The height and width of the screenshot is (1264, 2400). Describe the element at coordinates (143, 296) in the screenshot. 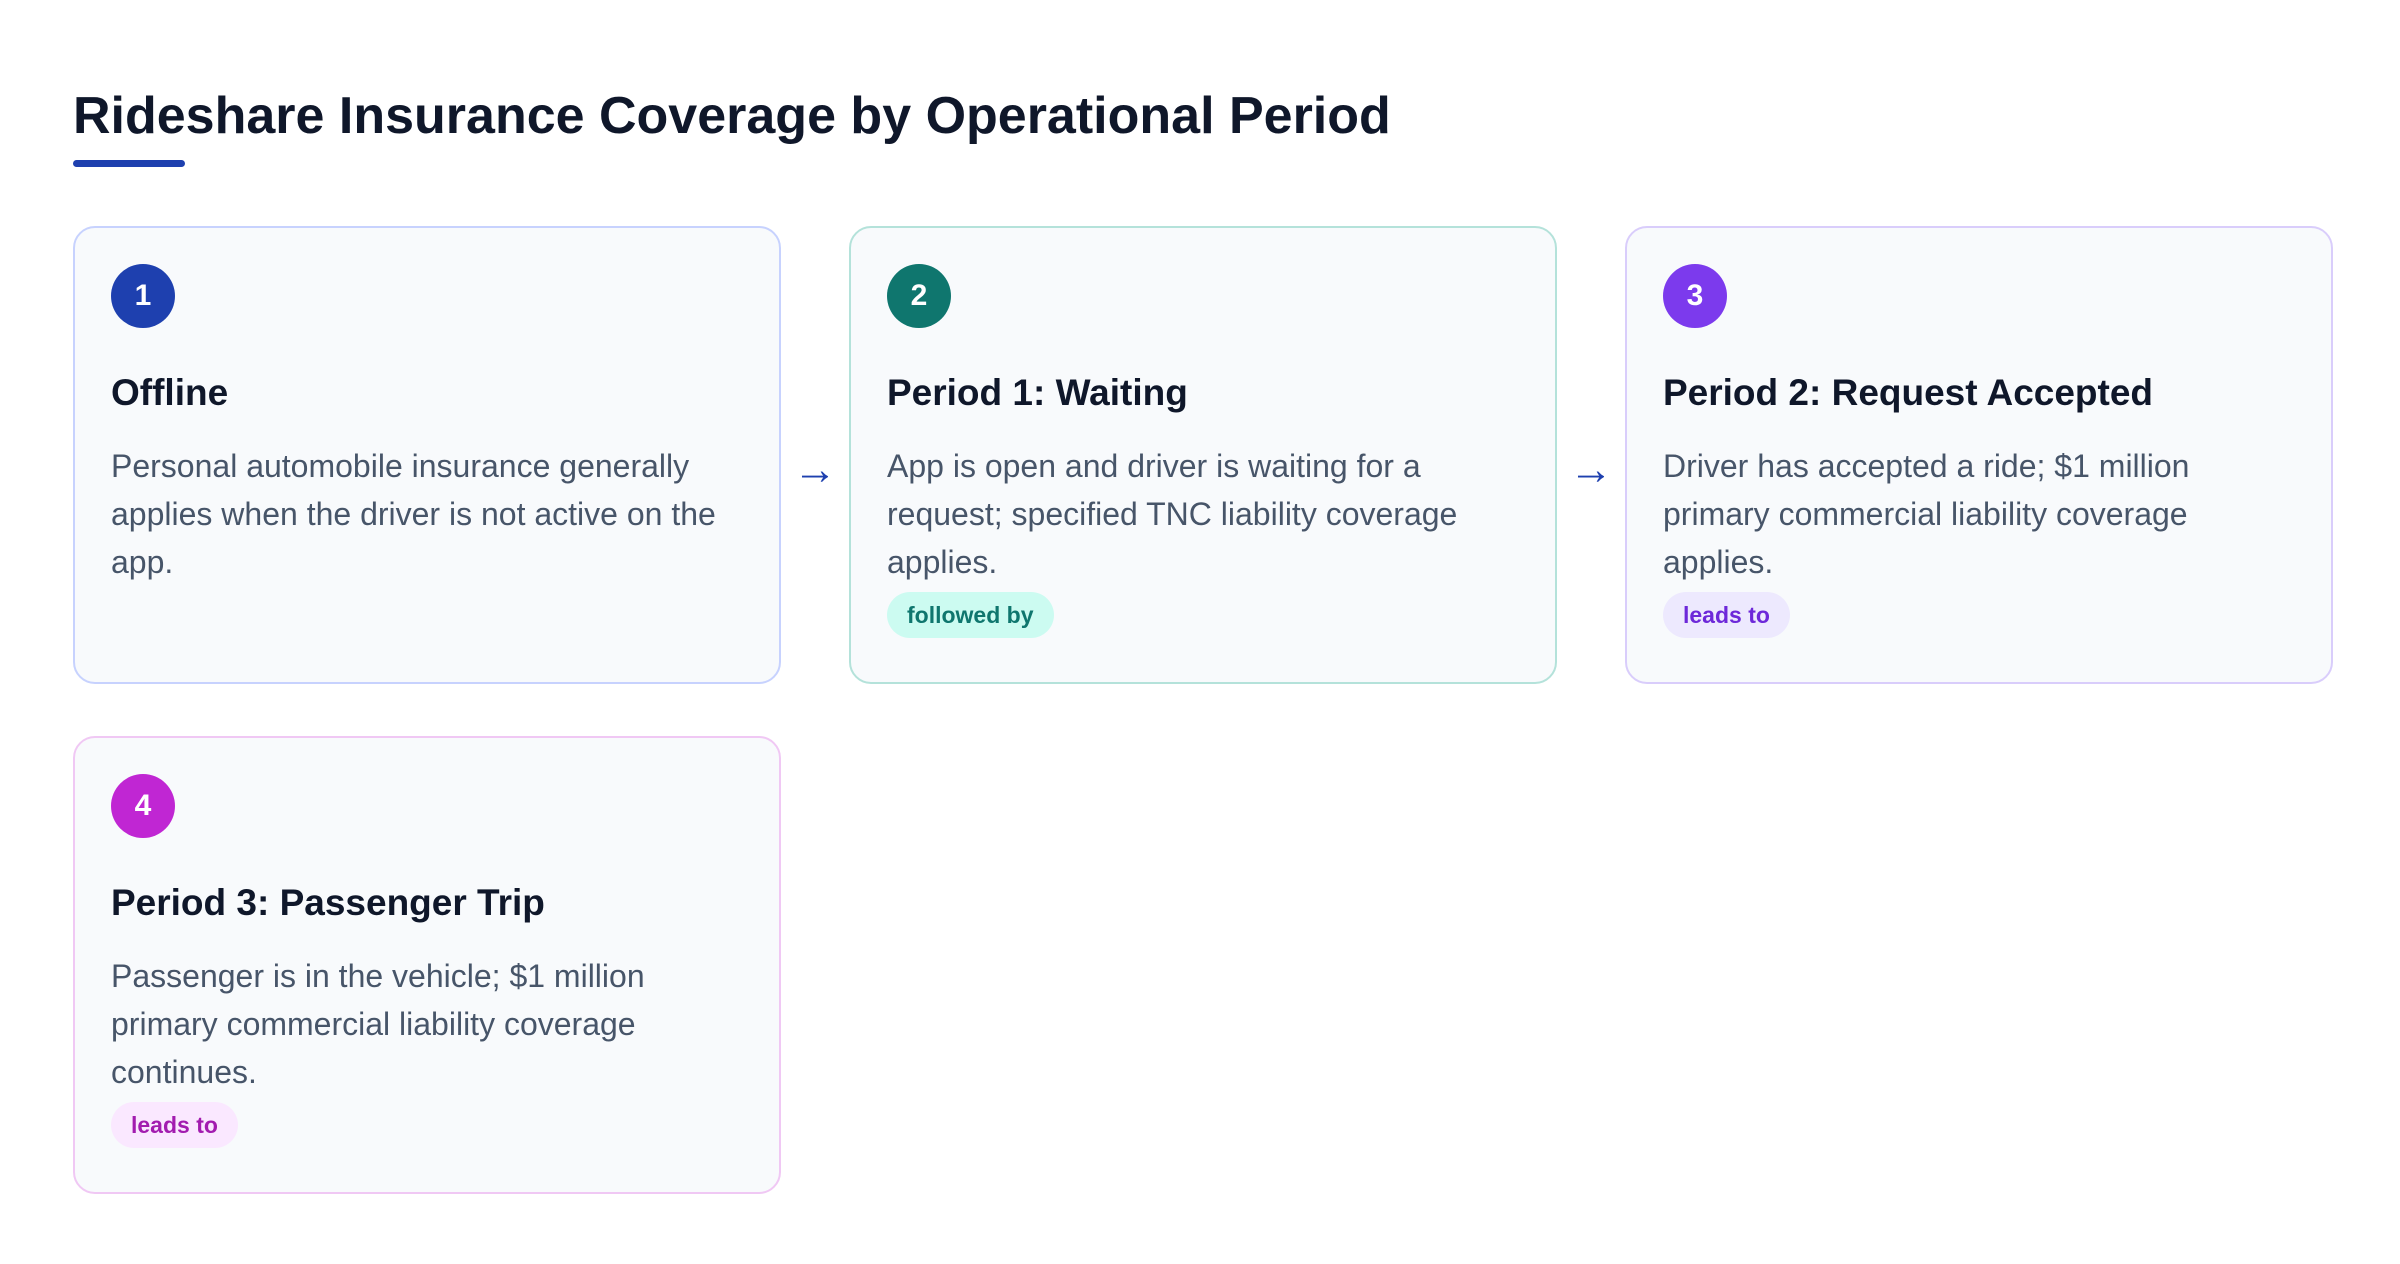

I see `step-number-badge: 1` at that location.